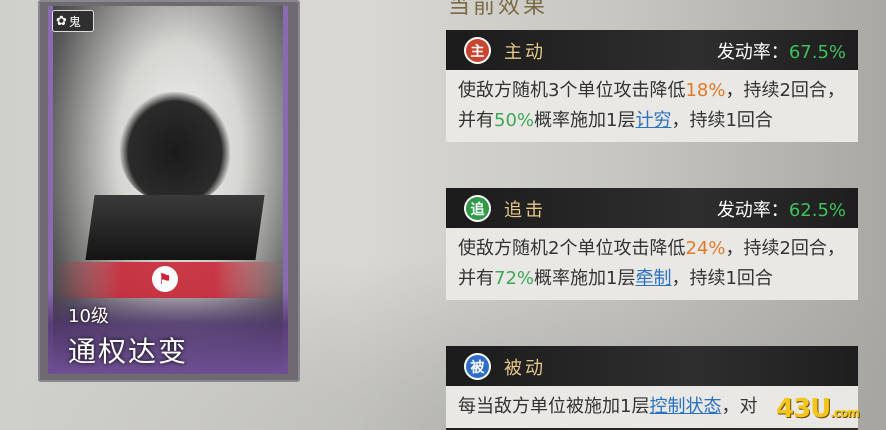  I want to click on status-link: 牵制, so click(653, 278).